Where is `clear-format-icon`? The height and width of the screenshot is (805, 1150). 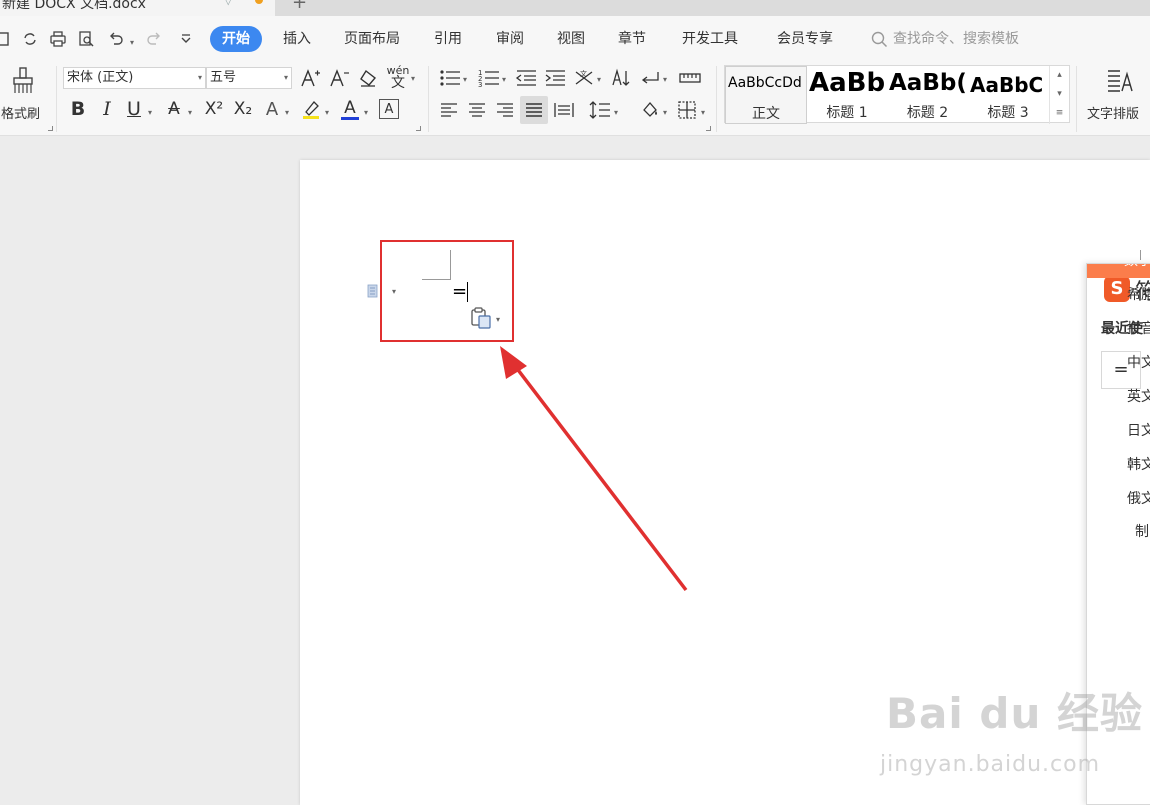 clear-format-icon is located at coordinates (368, 78).